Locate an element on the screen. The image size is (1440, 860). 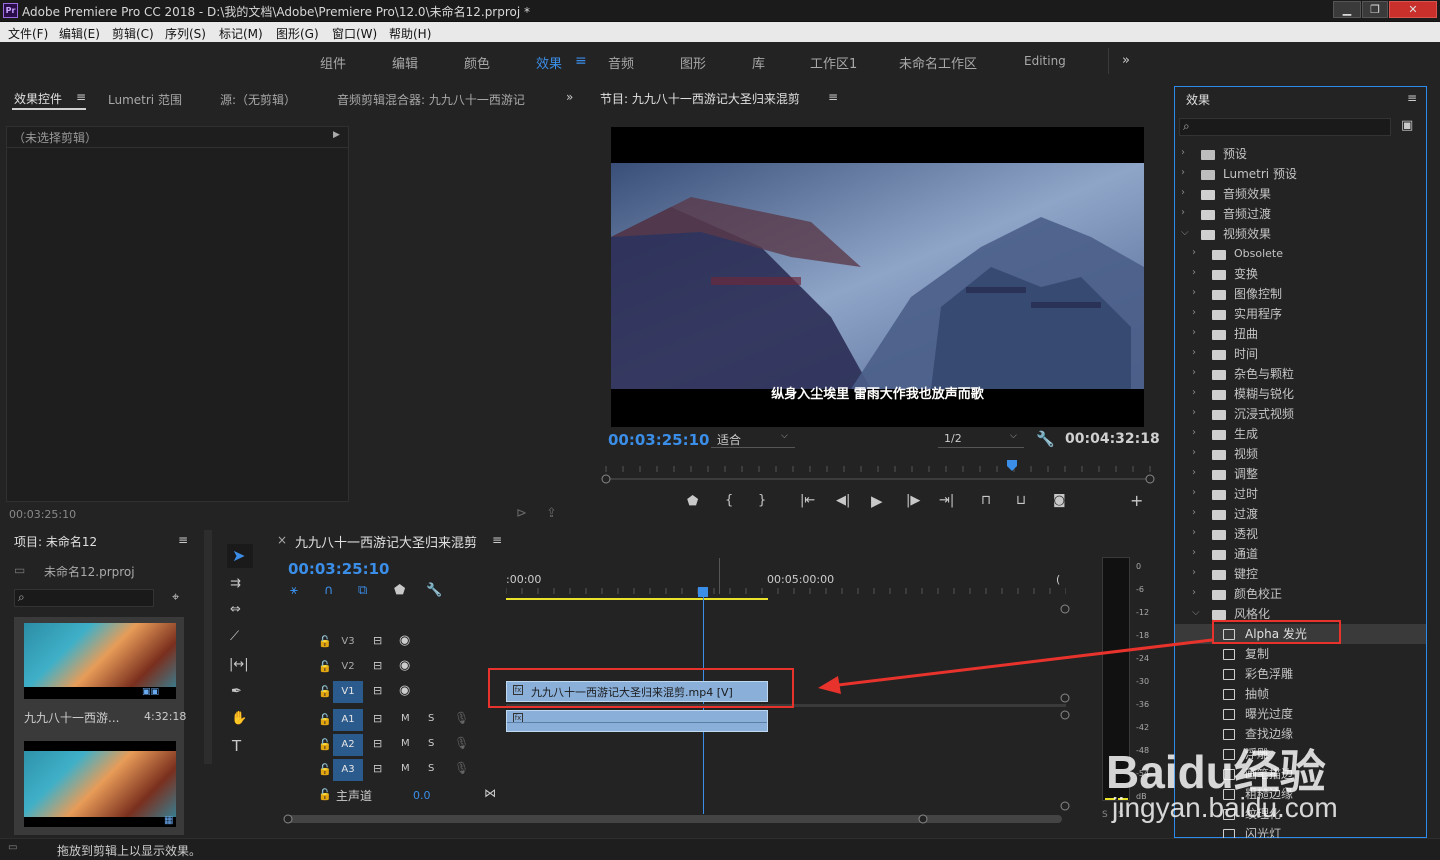
effects-item: › 生成 is located at coordinates (1300, 434).